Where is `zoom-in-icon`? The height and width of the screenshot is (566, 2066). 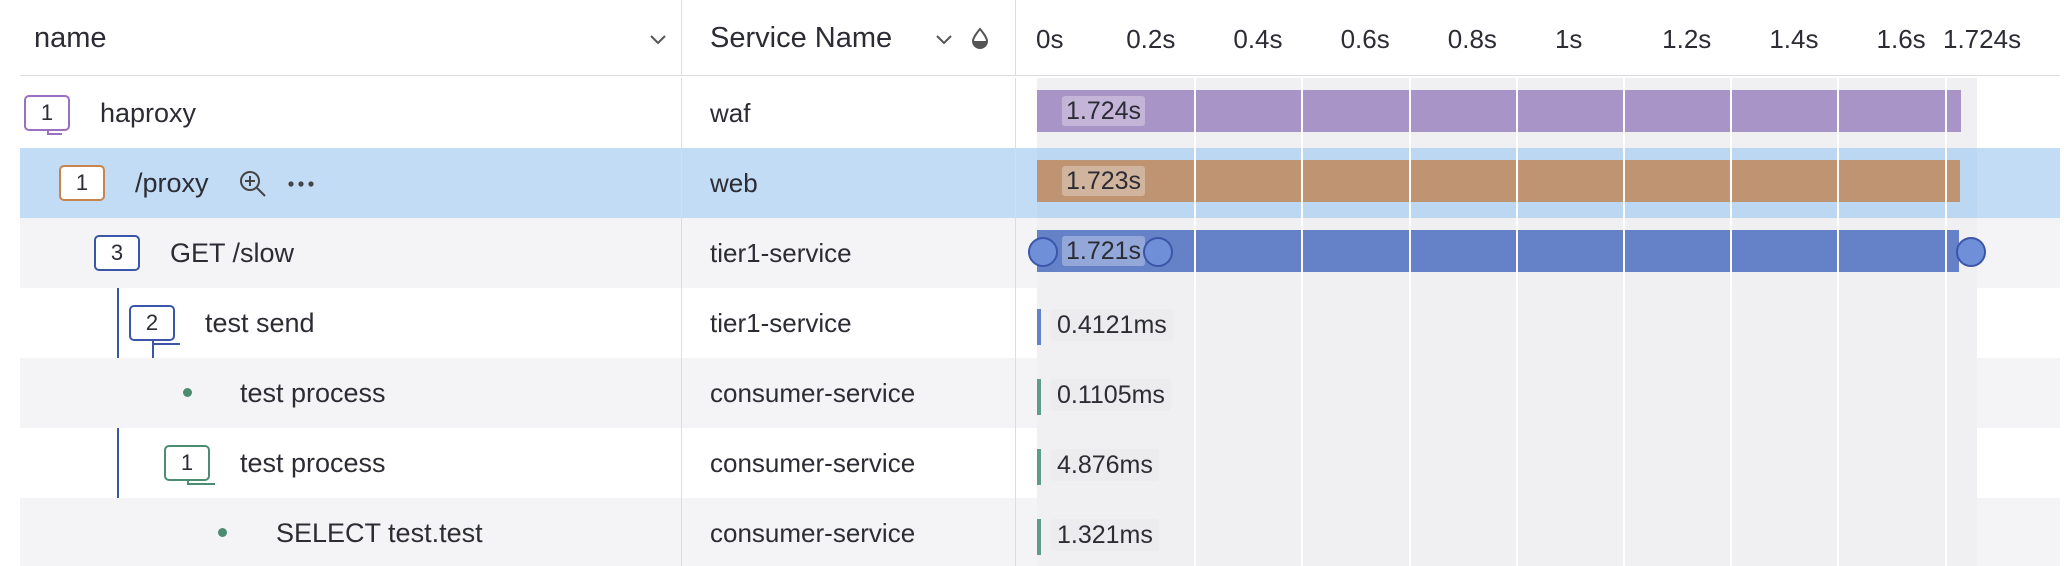
zoom-in-icon is located at coordinates (253, 184).